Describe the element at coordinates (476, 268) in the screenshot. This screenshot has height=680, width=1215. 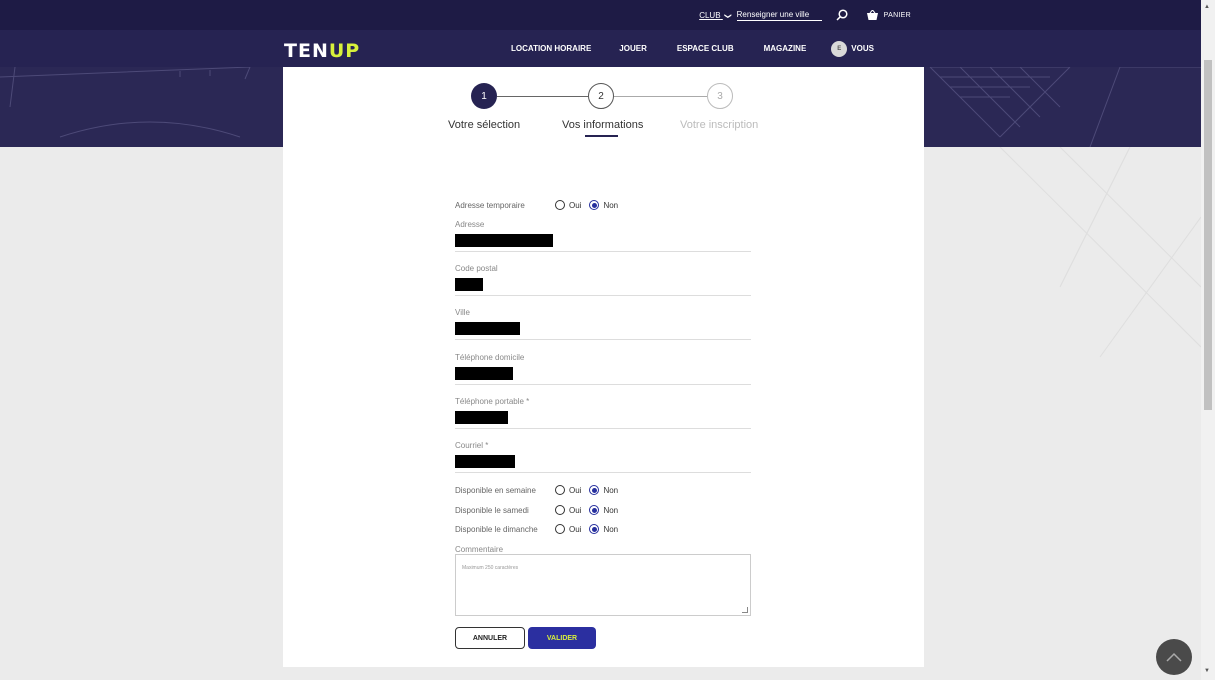
I see `postal-code-label: Code postal` at that location.